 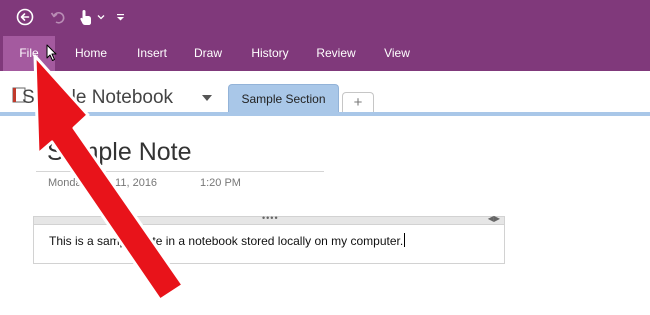 What do you see at coordinates (119, 152) in the screenshot?
I see `page-title: Sample Note` at bounding box center [119, 152].